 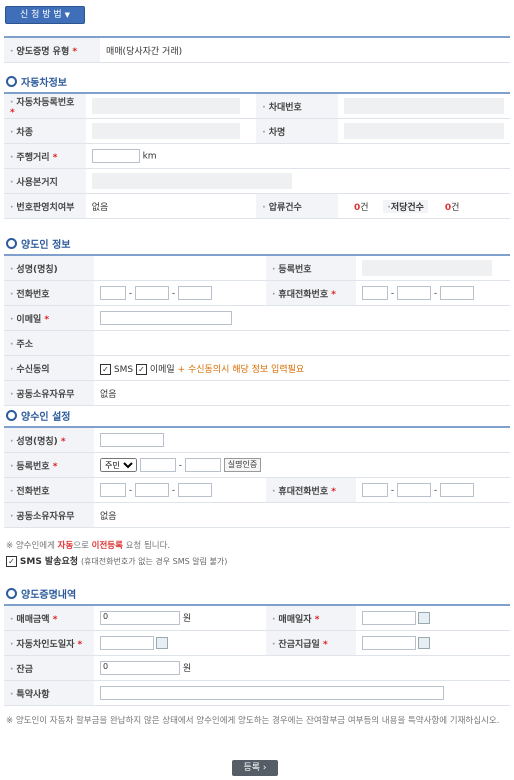 What do you see at coordinates (49, 668) in the screenshot?
I see `balance-label: · 잔금` at bounding box center [49, 668].